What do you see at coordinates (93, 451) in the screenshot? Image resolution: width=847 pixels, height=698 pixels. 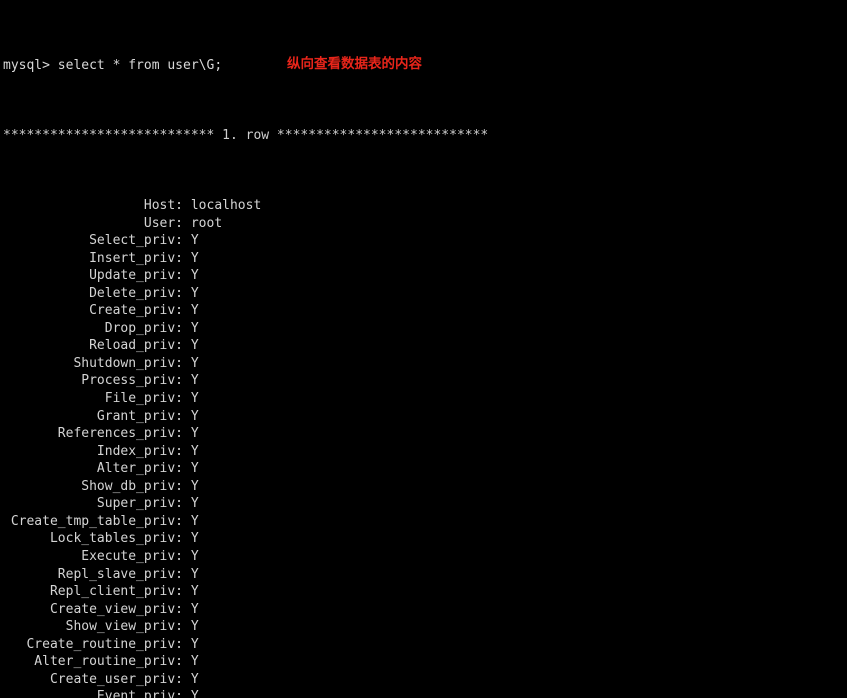 I see `field-name: Index_priv:` at bounding box center [93, 451].